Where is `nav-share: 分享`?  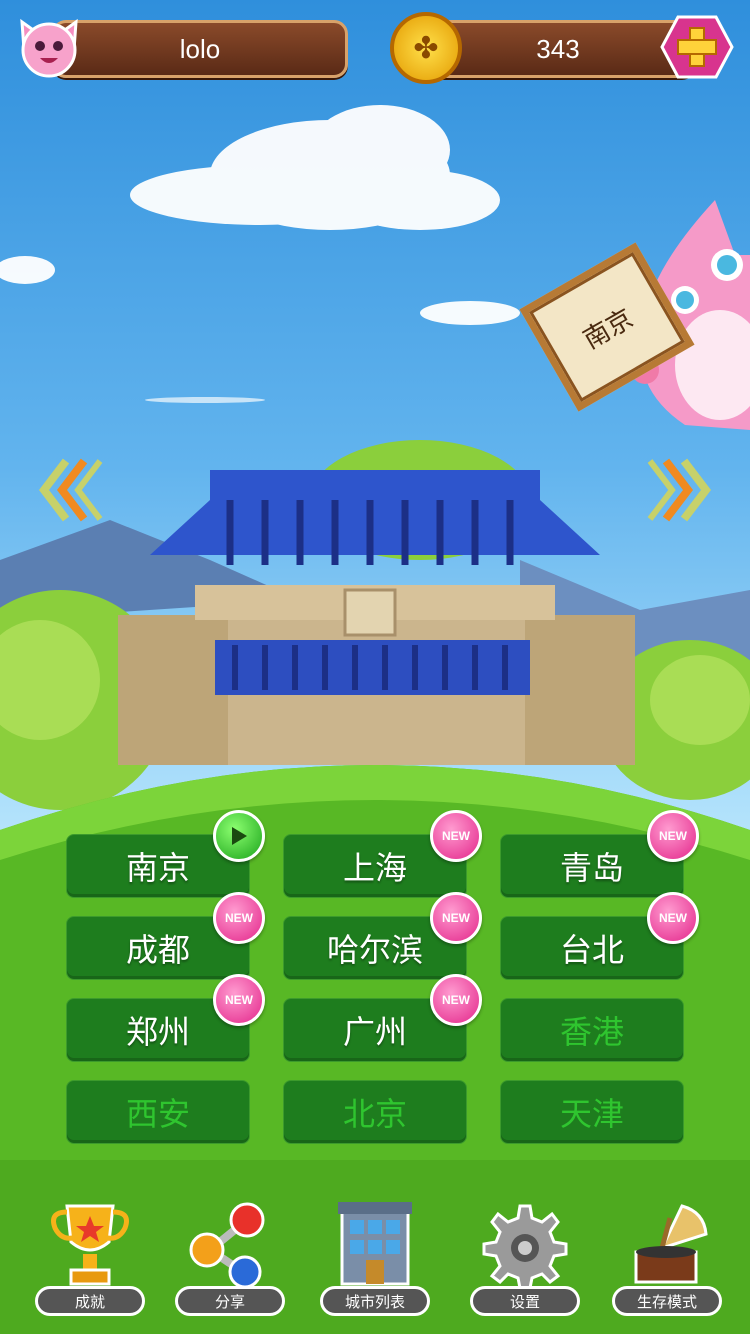 nav-share: 分享 is located at coordinates (230, 1258).